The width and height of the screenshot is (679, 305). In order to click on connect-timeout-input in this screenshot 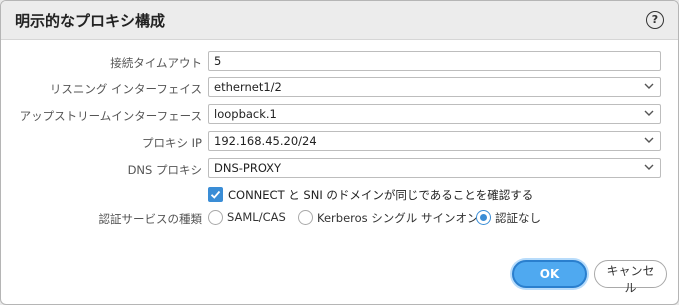, I will do `click(434, 61)`.